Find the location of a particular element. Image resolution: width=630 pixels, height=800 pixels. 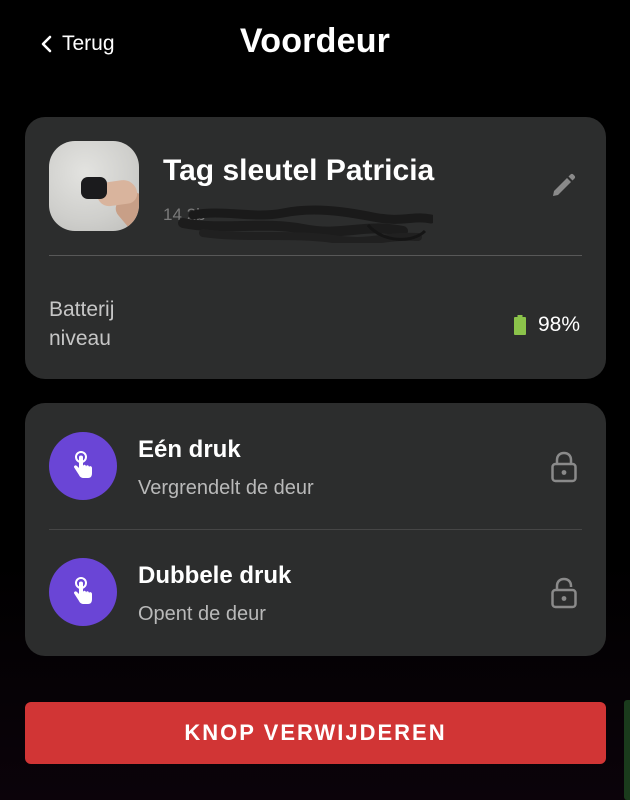

battery-status: 98% is located at coordinates (546, 325).